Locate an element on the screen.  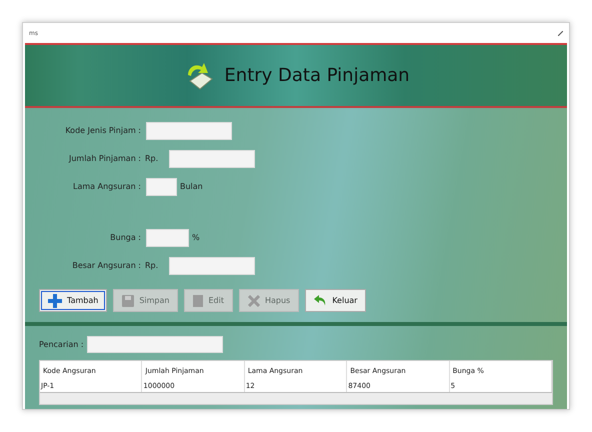
field-label: Besar Angsuran : is located at coordinates (106, 266).